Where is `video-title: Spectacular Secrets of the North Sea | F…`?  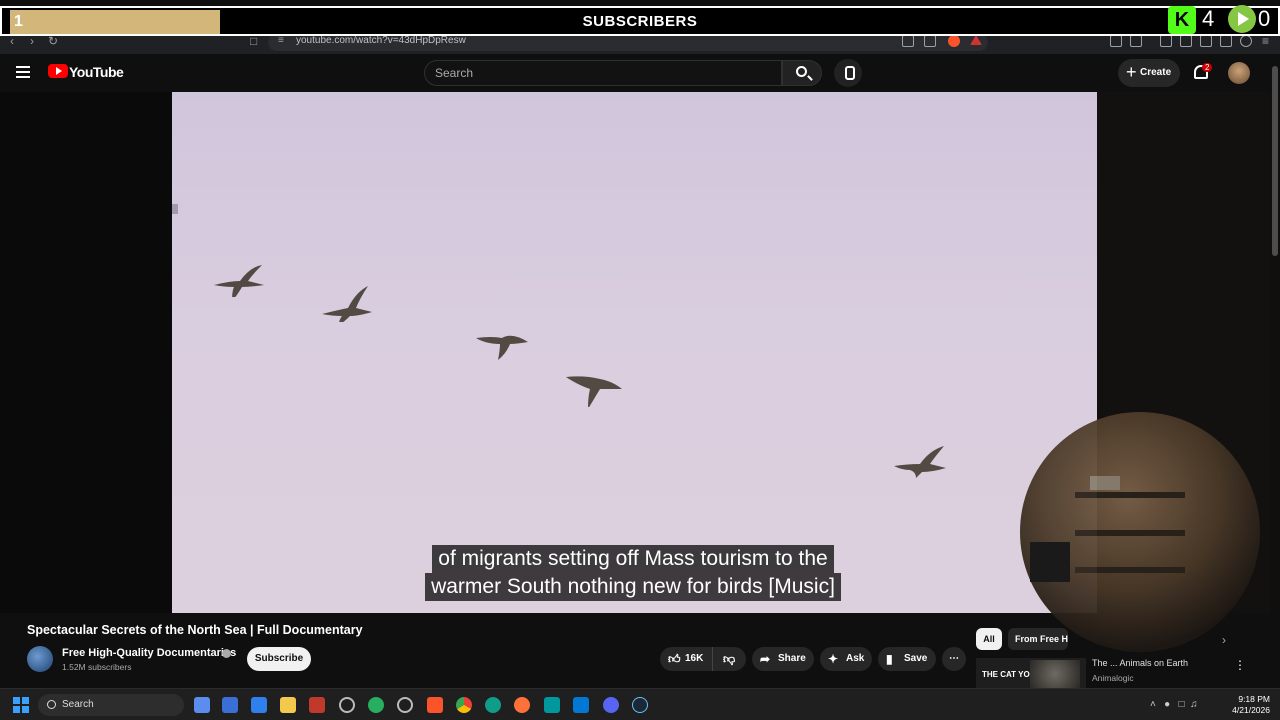
video-title: Spectacular Secrets of the North Sea | F… is located at coordinates (195, 630).